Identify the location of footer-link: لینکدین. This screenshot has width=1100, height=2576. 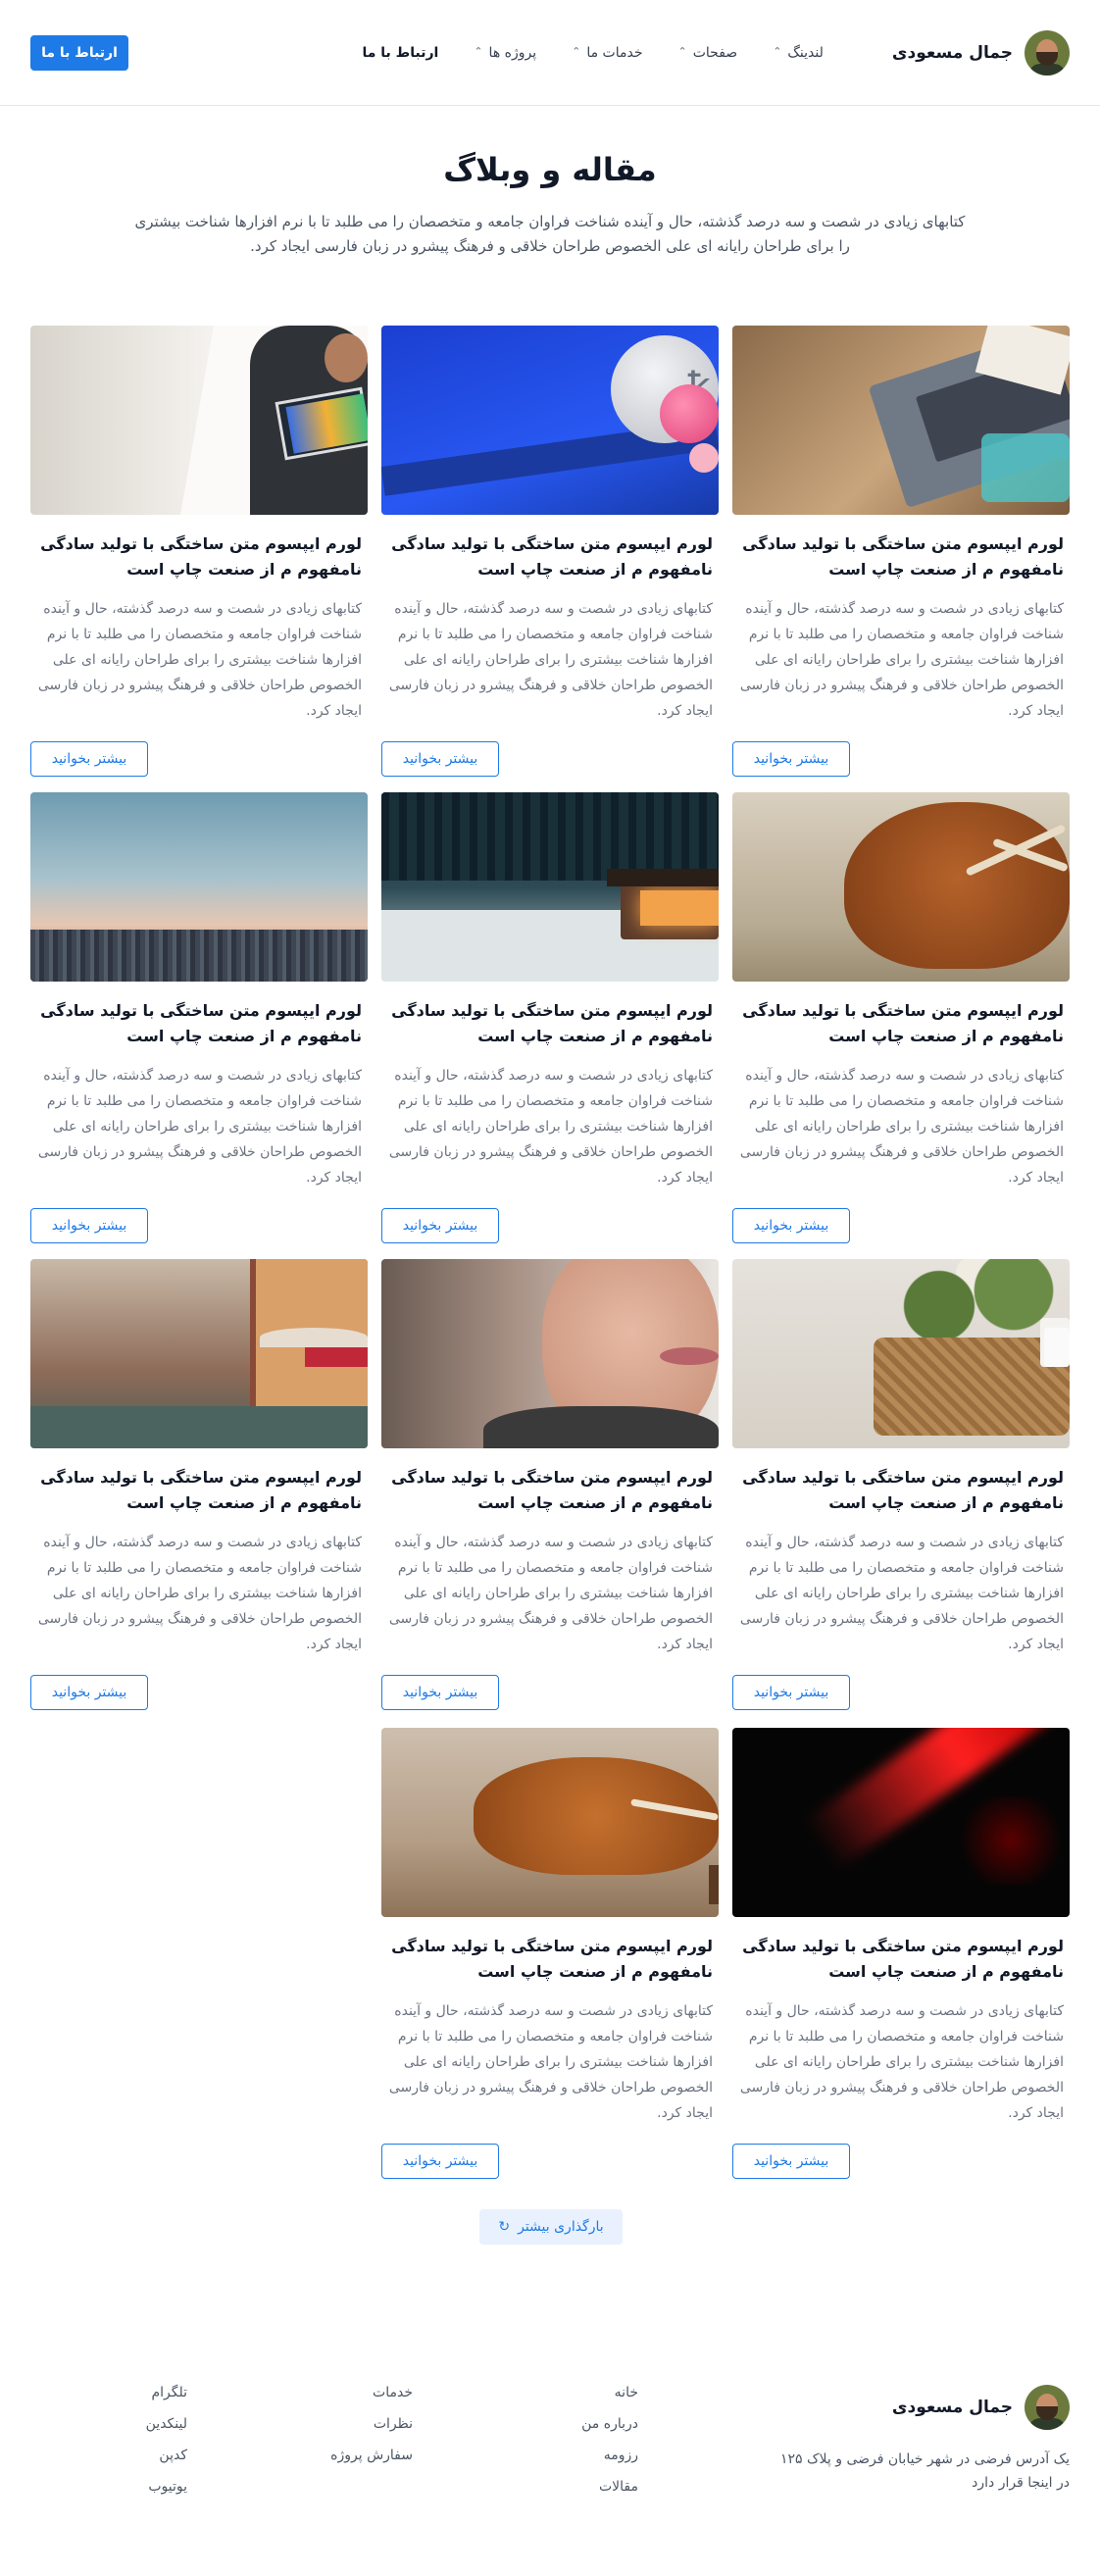
(166, 2424).